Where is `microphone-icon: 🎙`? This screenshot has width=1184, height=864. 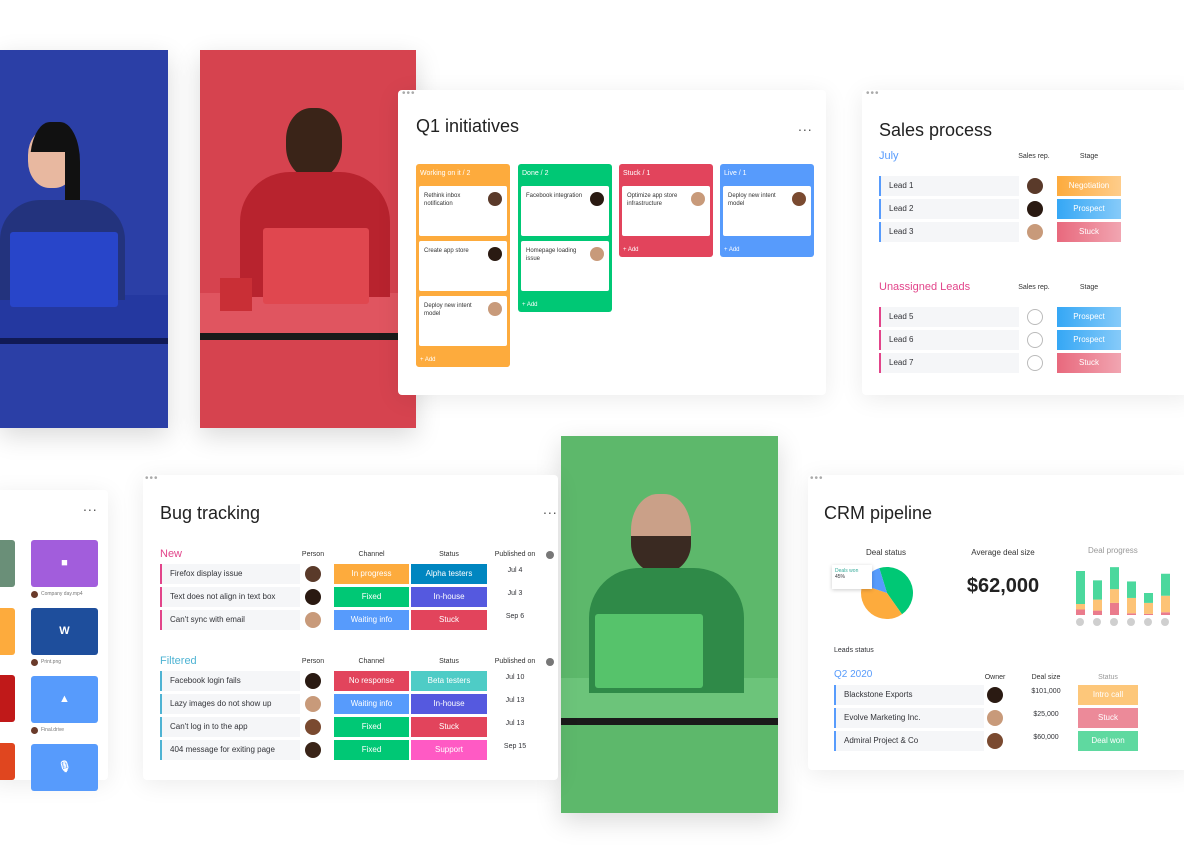
microphone-icon: 🎙 is located at coordinates (64, 767).